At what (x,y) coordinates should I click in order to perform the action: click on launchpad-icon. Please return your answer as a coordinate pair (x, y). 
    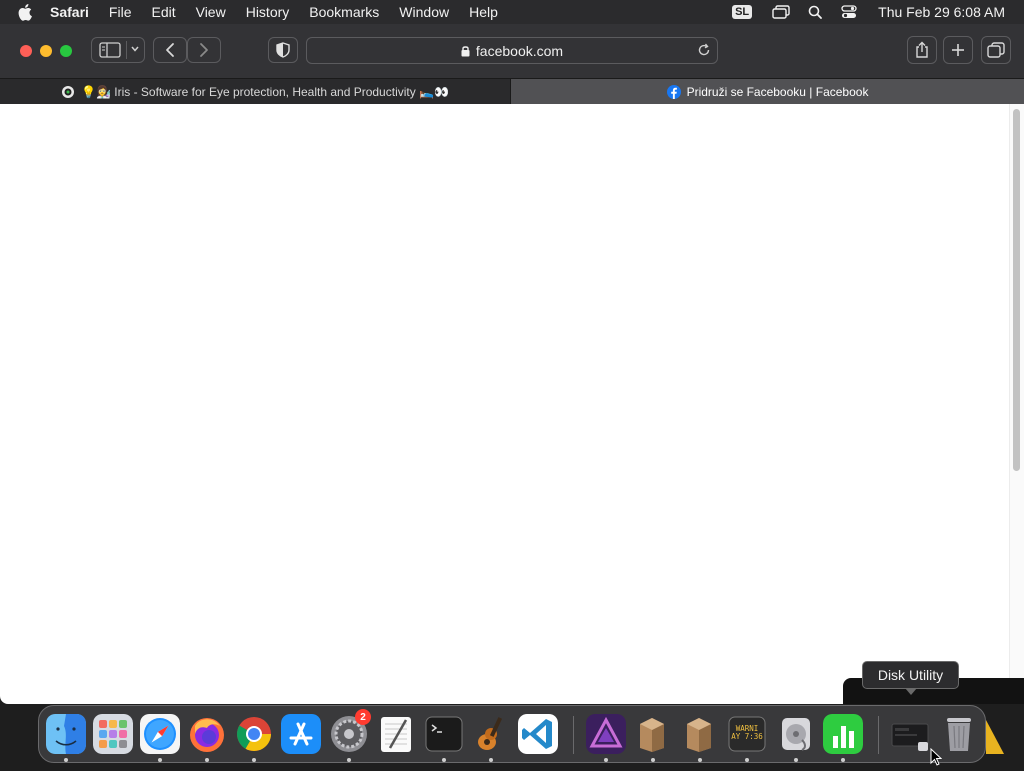
    Looking at the image, I should click on (113, 734).